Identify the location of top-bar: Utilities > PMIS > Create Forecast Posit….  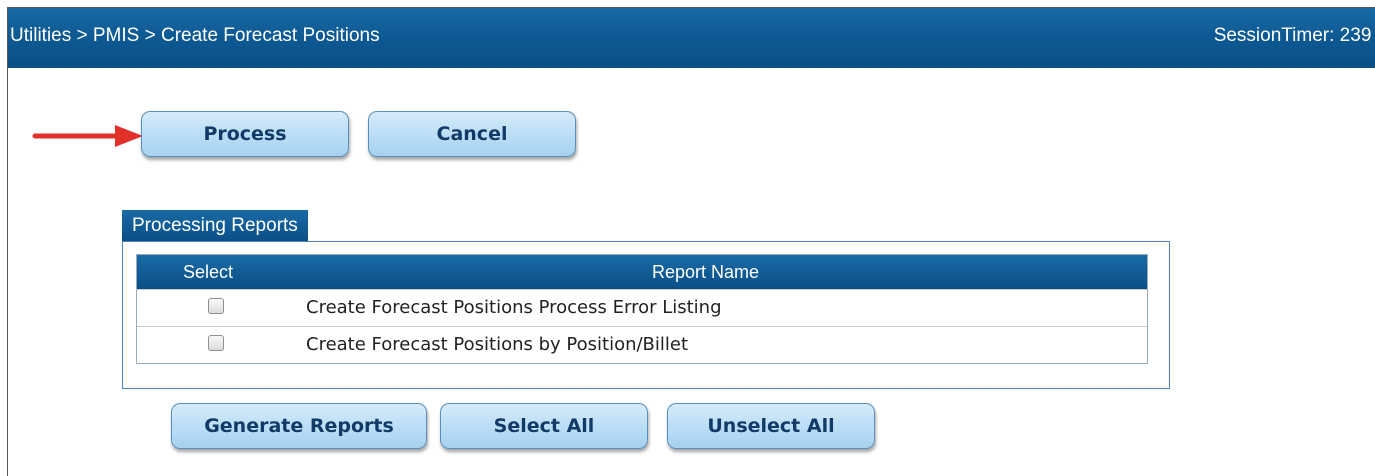
(691, 38).